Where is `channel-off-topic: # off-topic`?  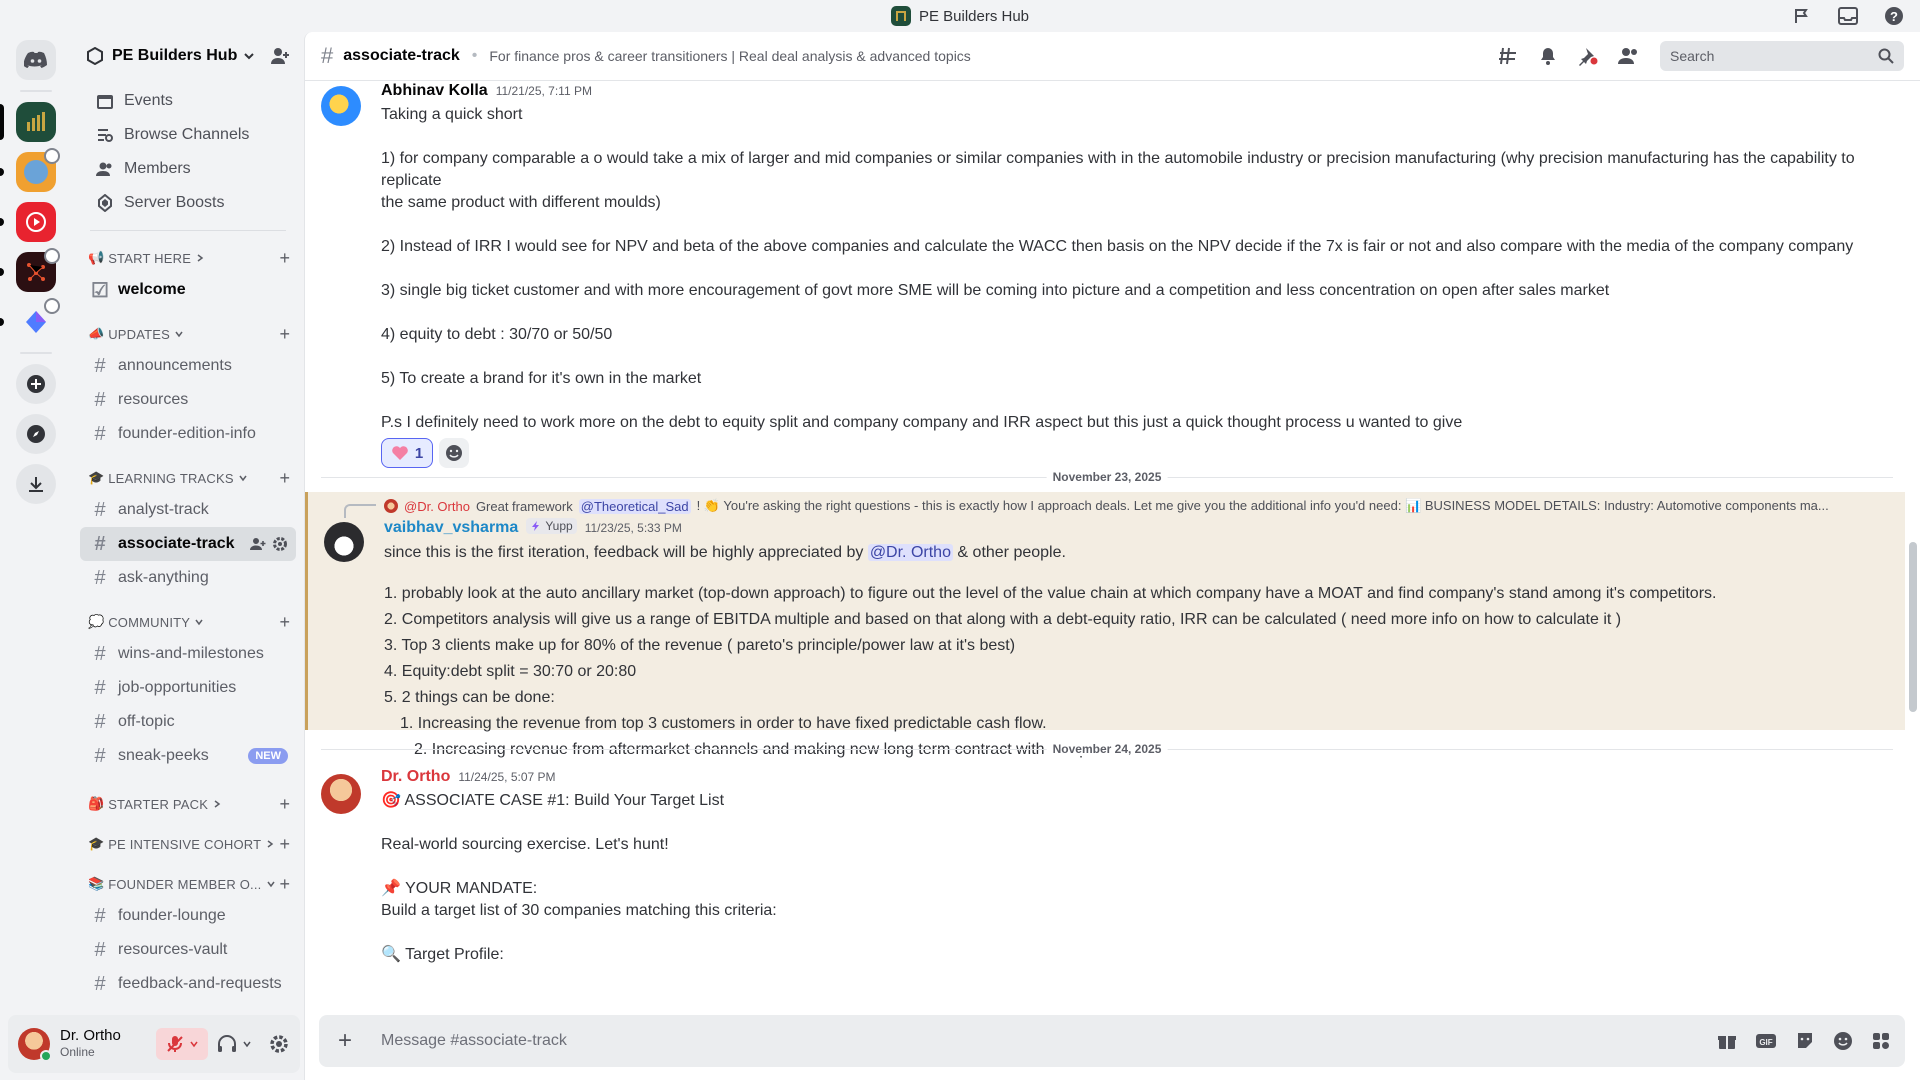
channel-off-topic: # off-topic is located at coordinates (188, 722).